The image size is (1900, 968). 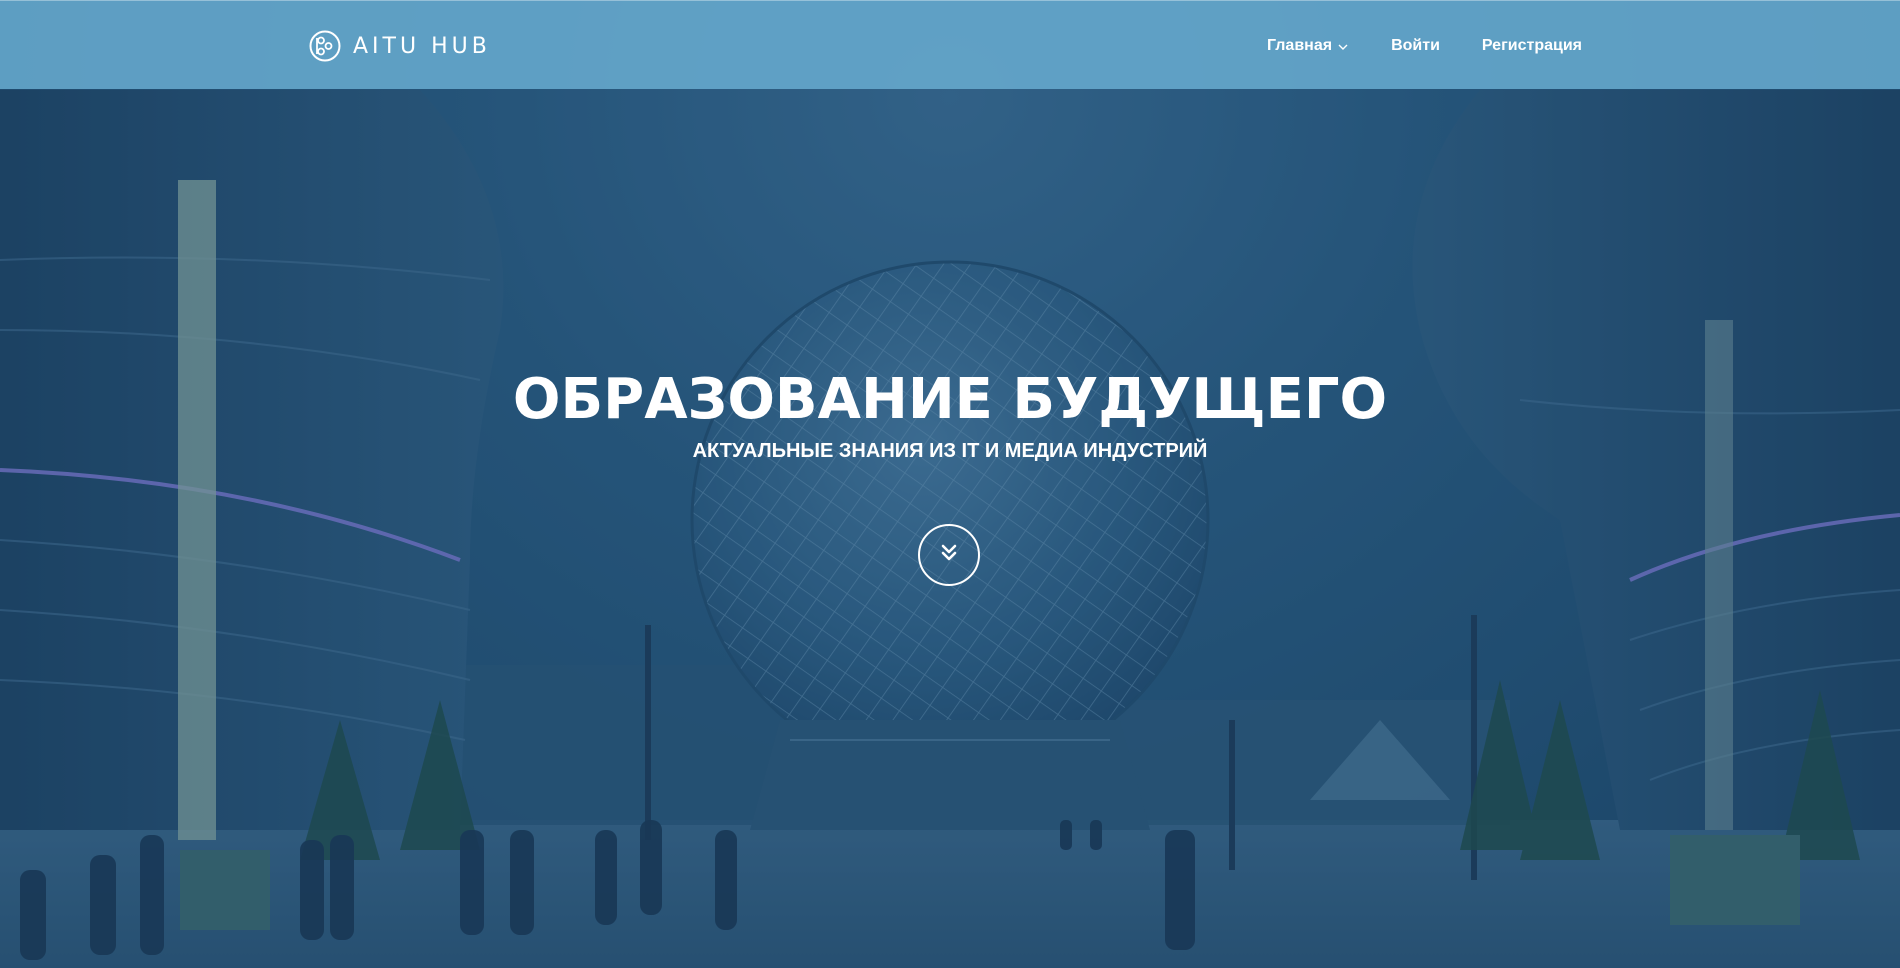 What do you see at coordinates (325, 46) in the screenshot?
I see `aitu-logo-icon` at bounding box center [325, 46].